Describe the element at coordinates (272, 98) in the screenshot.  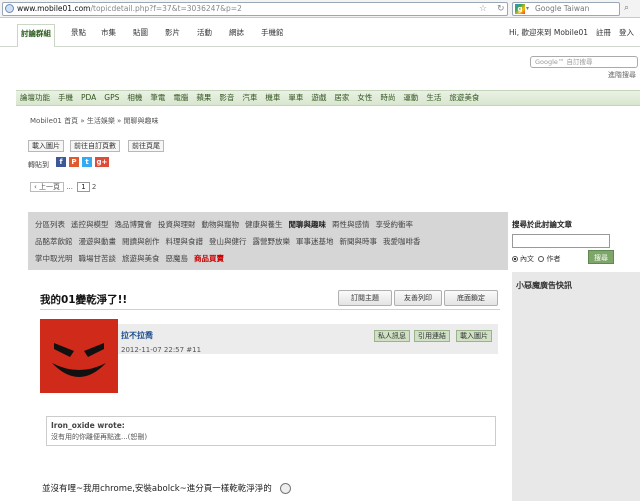
I see `category-item: 機車` at that location.